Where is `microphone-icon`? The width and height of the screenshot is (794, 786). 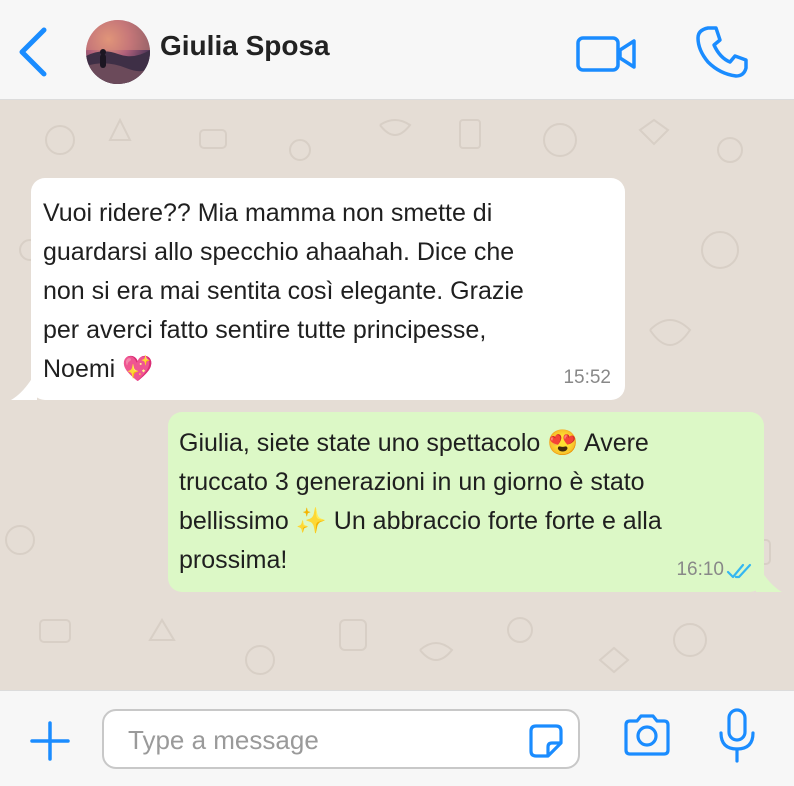
microphone-icon is located at coordinates (737, 735).